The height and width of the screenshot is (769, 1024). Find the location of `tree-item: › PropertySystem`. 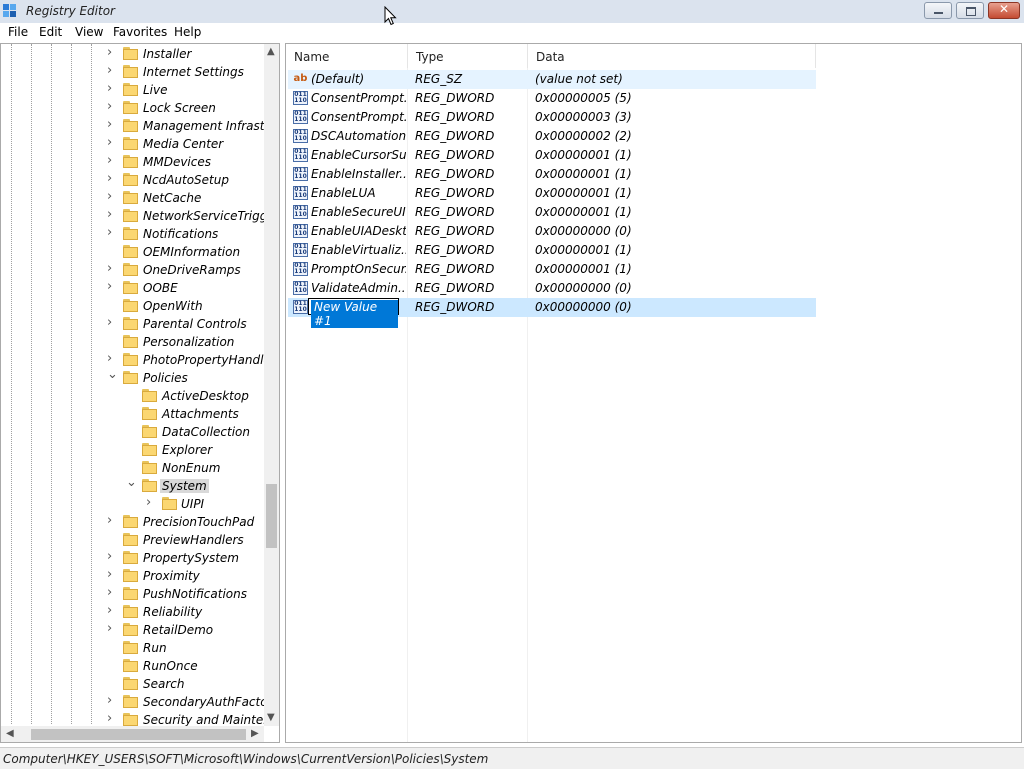

tree-item: › PropertySystem is located at coordinates (132, 558).